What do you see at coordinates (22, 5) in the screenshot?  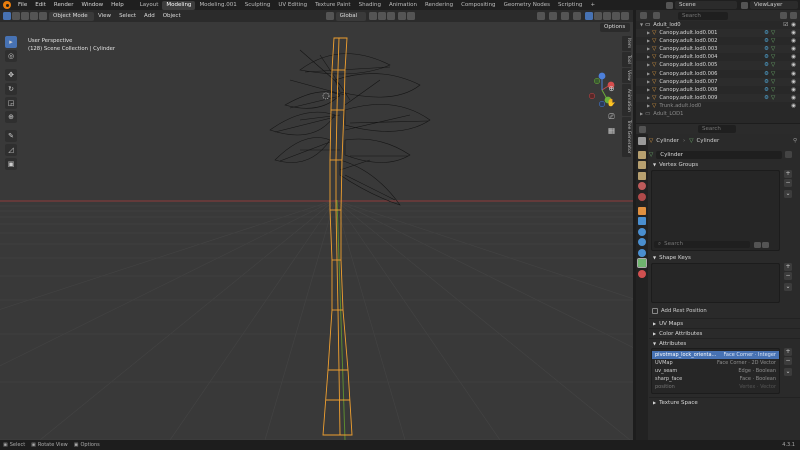 I see `menu-file: File` at bounding box center [22, 5].